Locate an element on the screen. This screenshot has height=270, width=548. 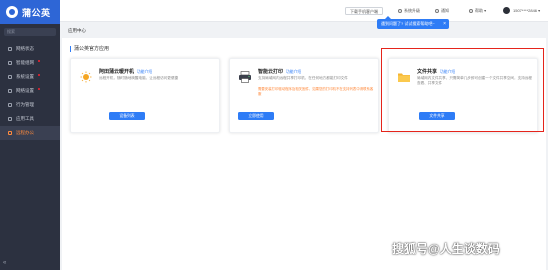
toolbox-icon is located at coordinates (10, 119).